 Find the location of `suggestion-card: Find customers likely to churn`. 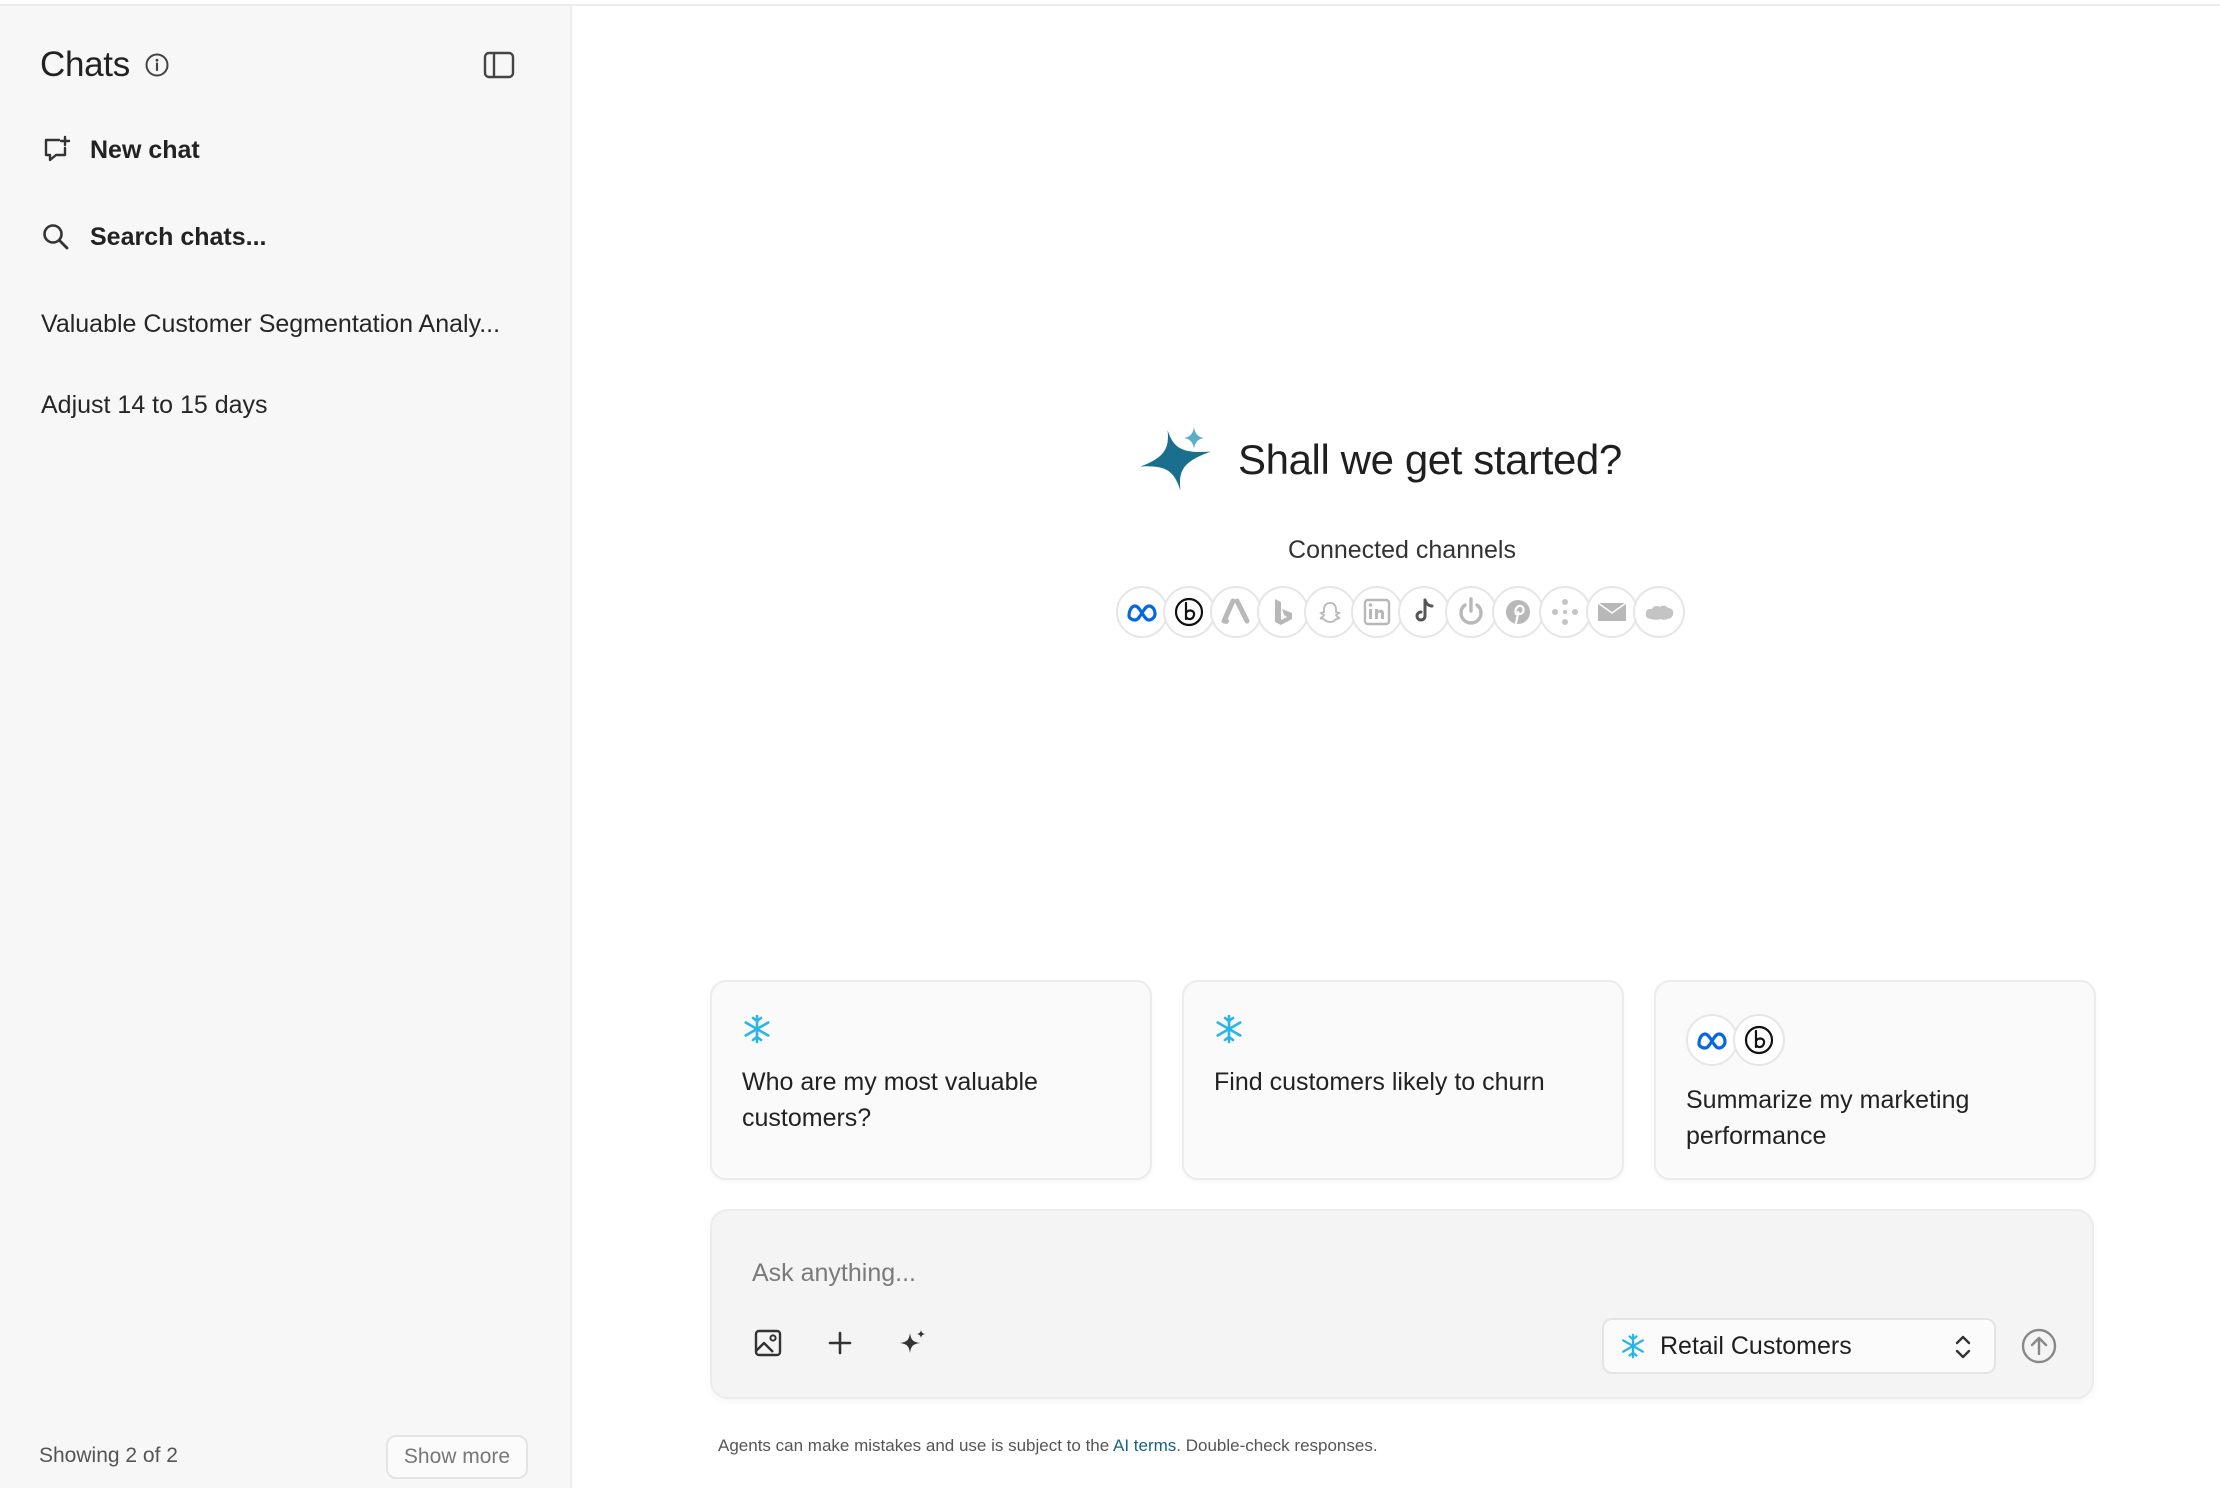

suggestion-card: Find customers likely to churn is located at coordinates (1403, 1080).